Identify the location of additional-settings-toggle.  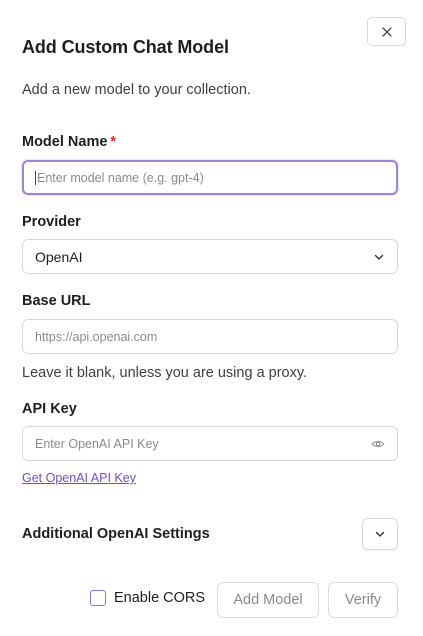
(380, 534).